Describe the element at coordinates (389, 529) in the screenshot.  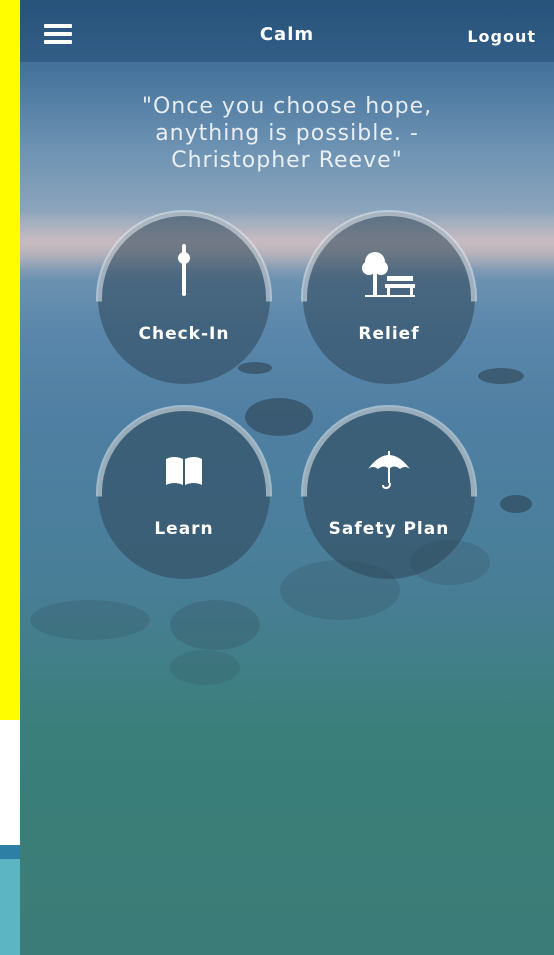
I see `tile-label: Safety Plan` at that location.